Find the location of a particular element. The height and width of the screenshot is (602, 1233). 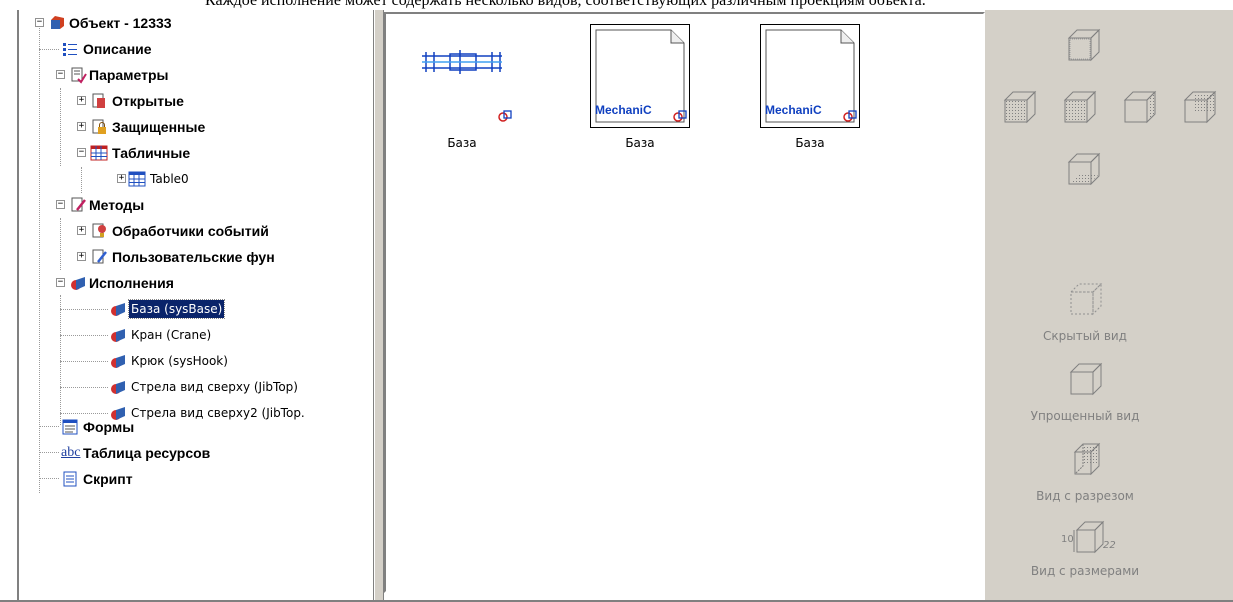

view-right-cube-icon is located at coordinates (1139, 108).